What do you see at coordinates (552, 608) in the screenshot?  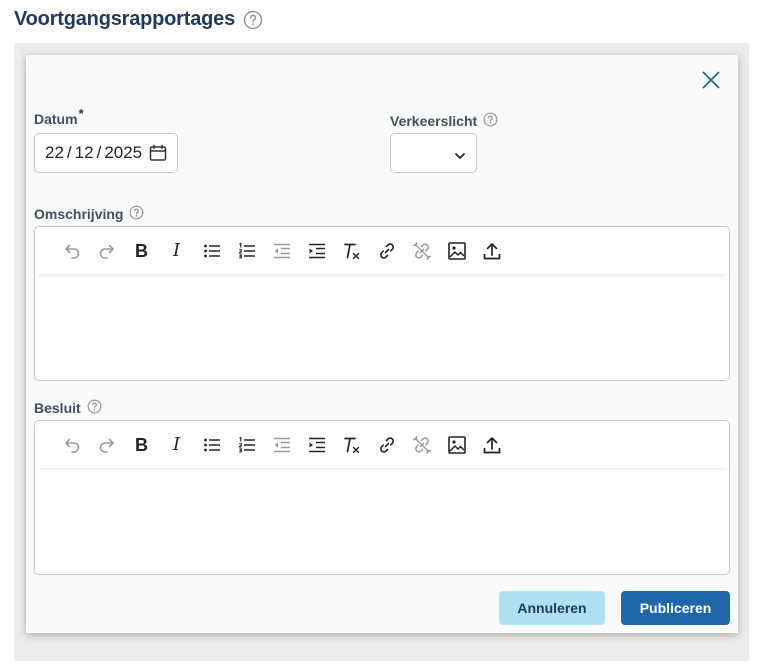 I see `cancel-button: Annuleren` at bounding box center [552, 608].